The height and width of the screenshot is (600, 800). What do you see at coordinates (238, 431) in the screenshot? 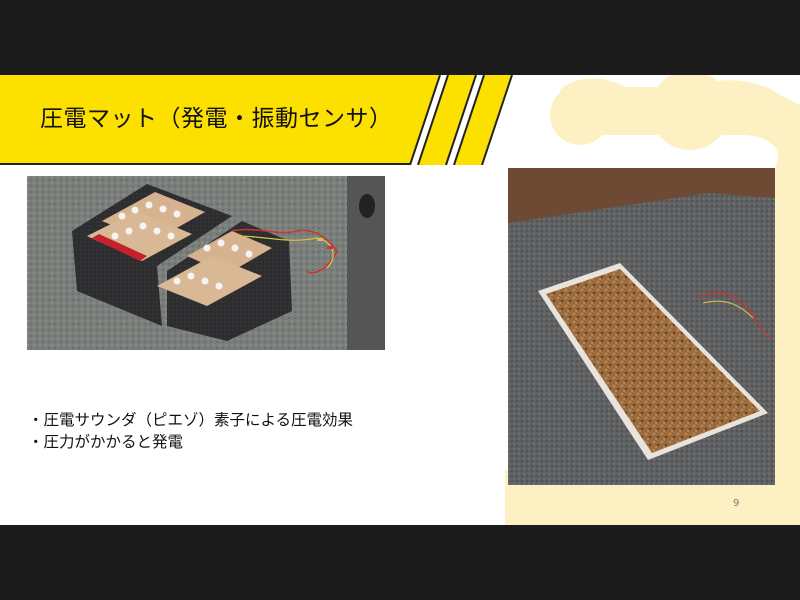
I see `bullet-list: ・圧電サウンダ（ピエゾ）素子による圧電効果 ・圧力がかかると発電` at bounding box center [238, 431].